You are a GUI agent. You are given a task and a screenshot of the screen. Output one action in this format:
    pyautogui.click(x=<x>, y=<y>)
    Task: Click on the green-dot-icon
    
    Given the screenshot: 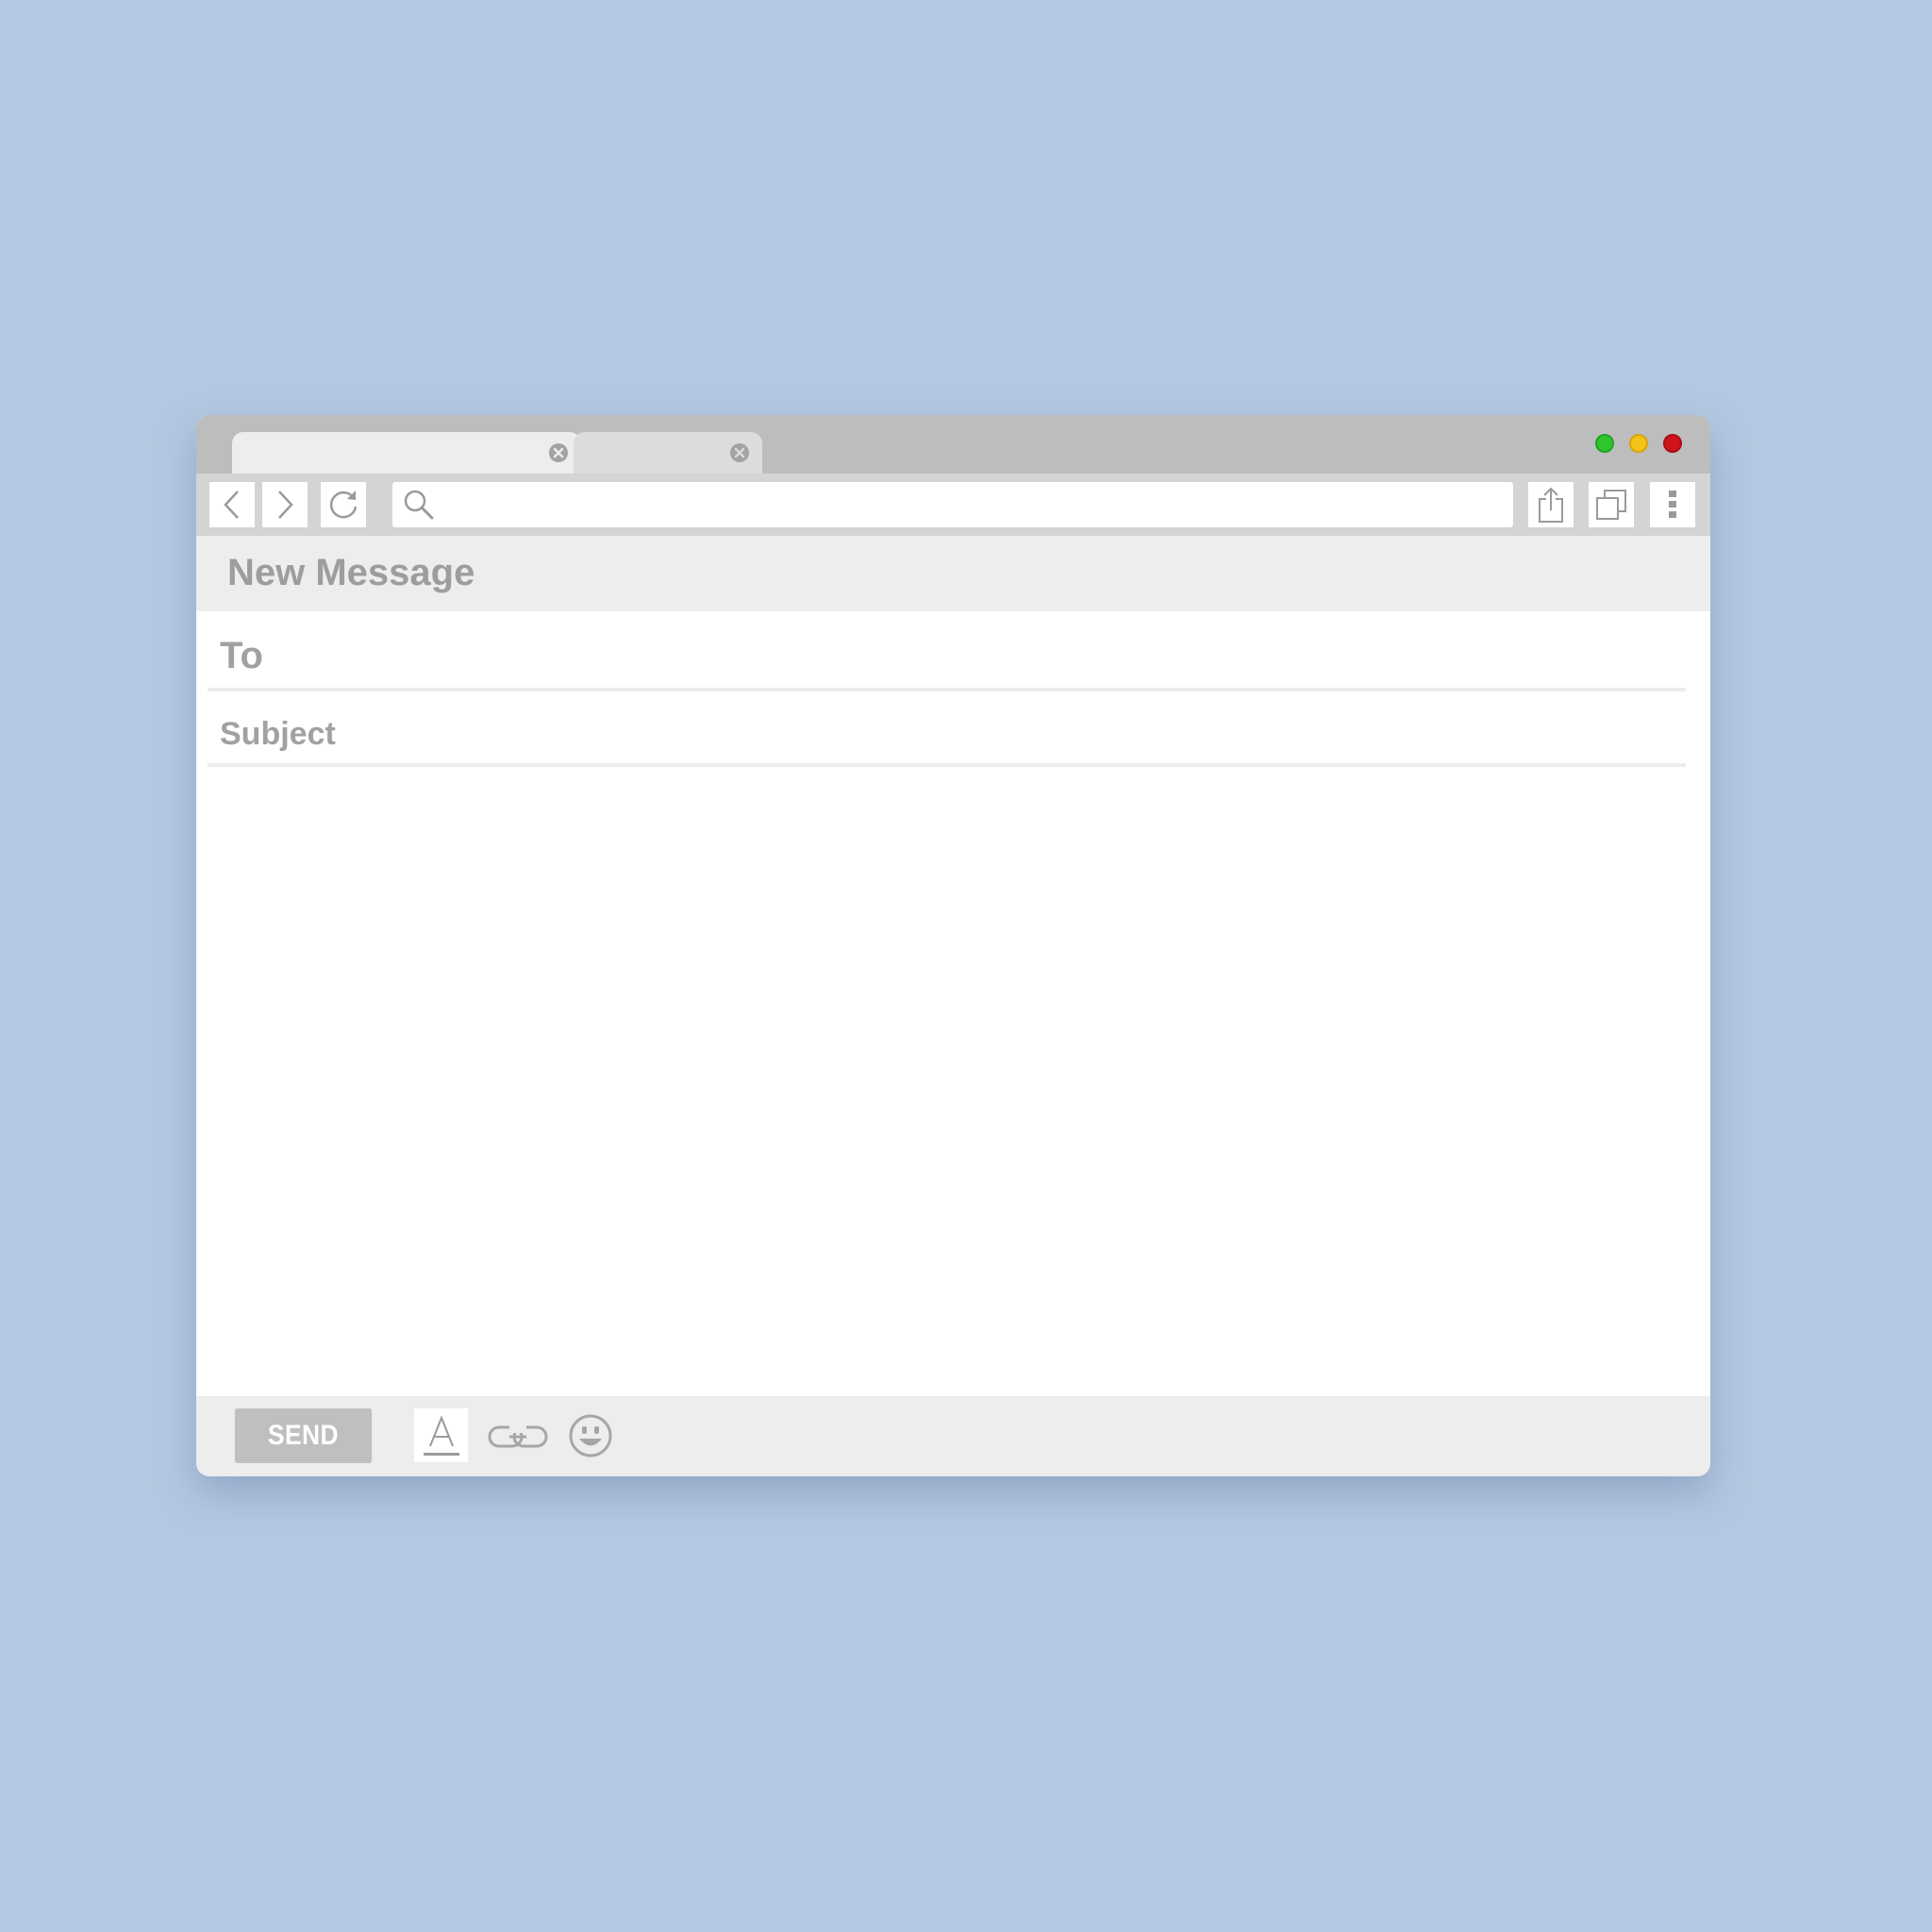 What is the action you would take?
    pyautogui.click(x=1604, y=443)
    